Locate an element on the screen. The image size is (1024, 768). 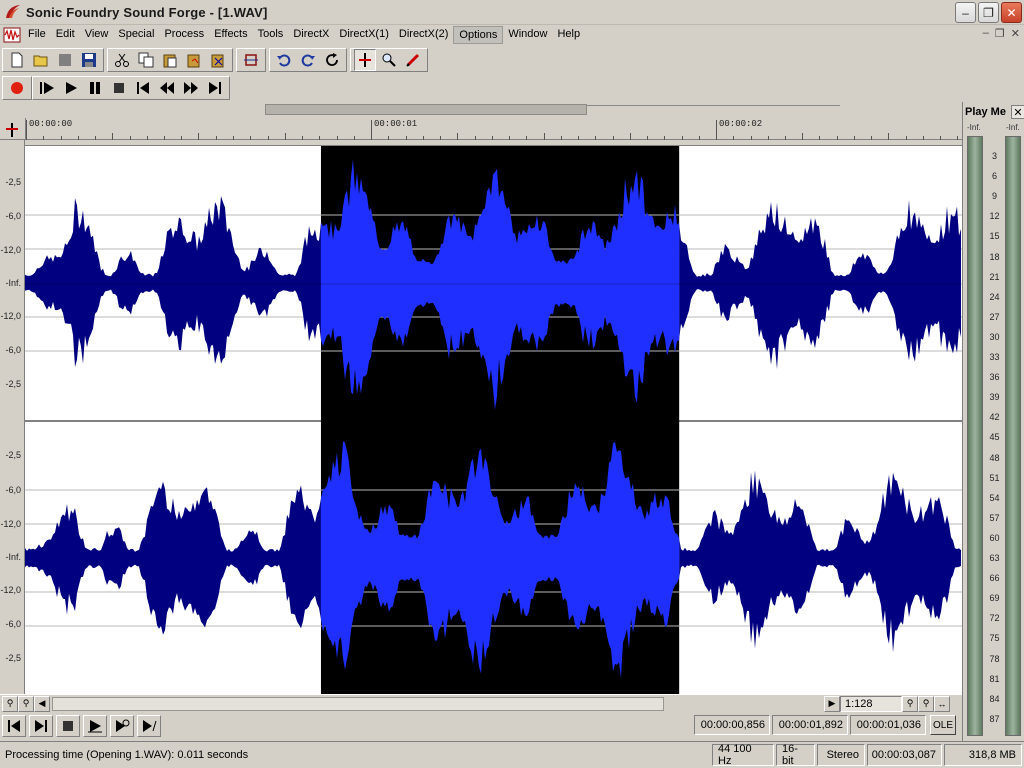
play-meter-close-button: ✕ is located at coordinates (1017, 112).